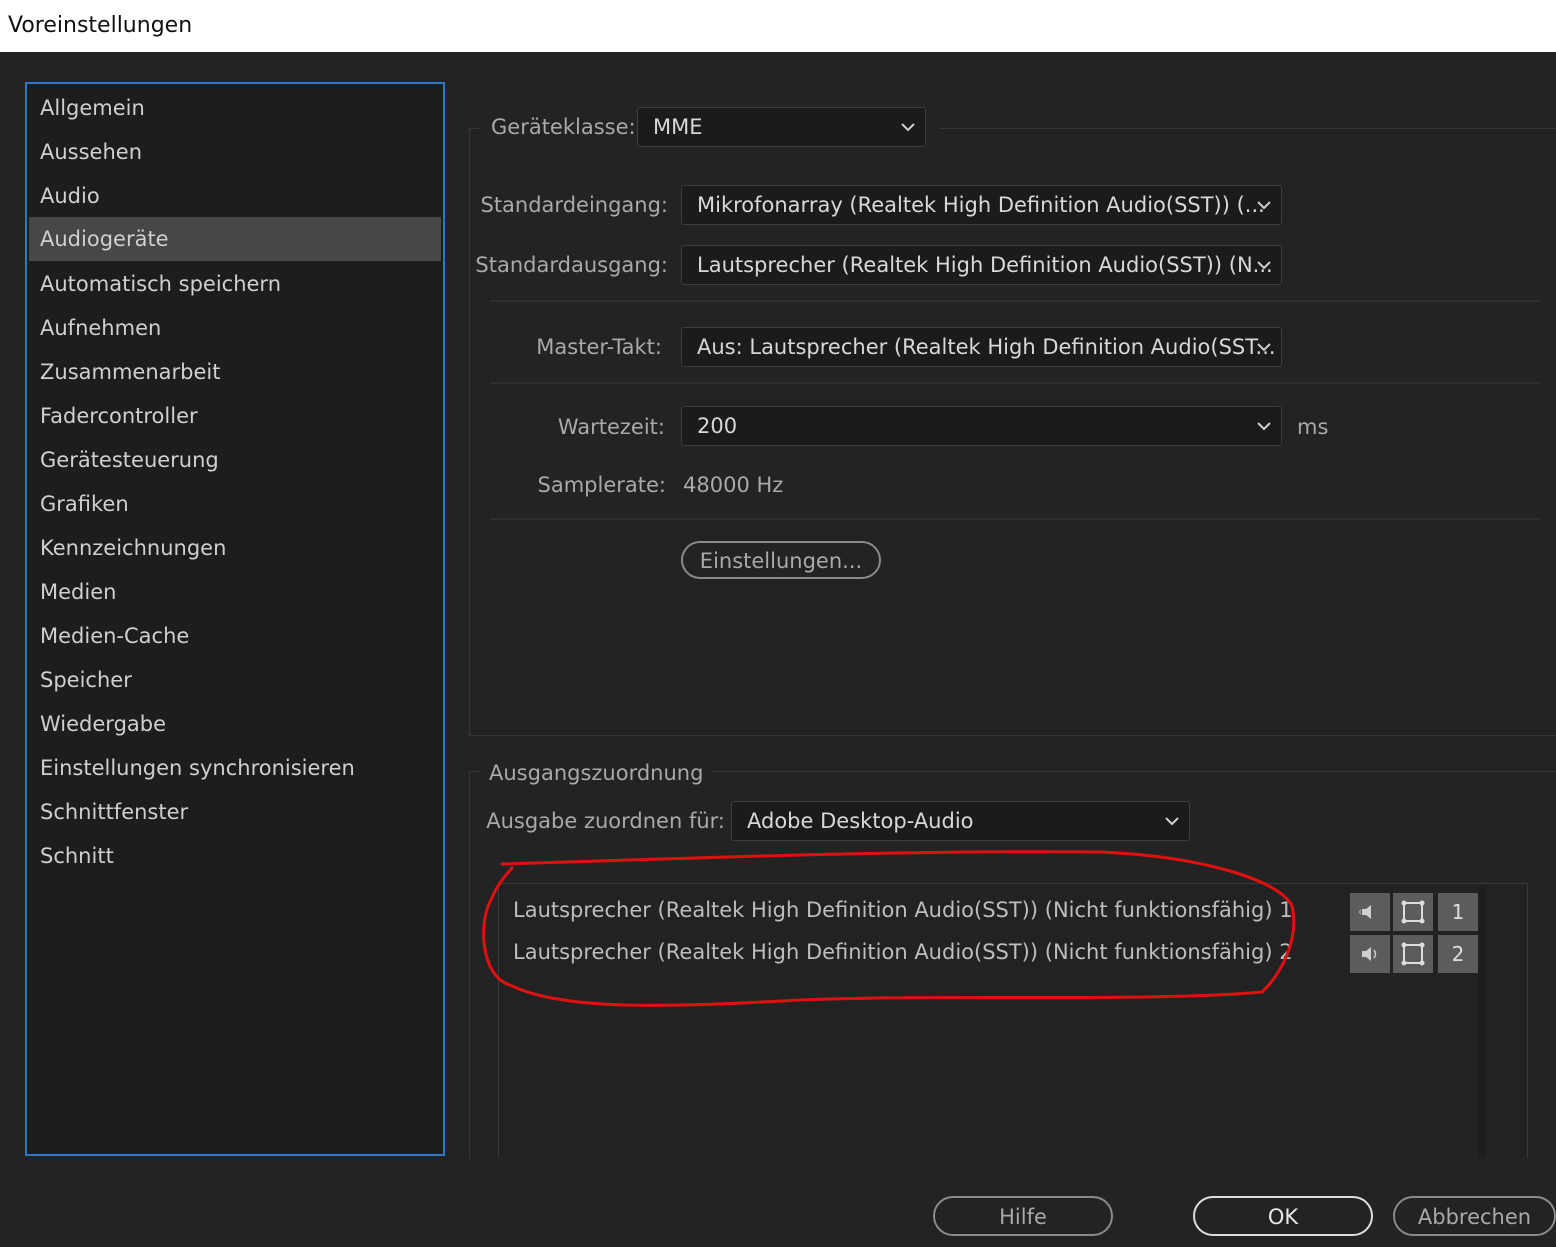 Image resolution: width=1556 pixels, height=1247 pixels. I want to click on latency-label: Wartezeit:, so click(611, 427).